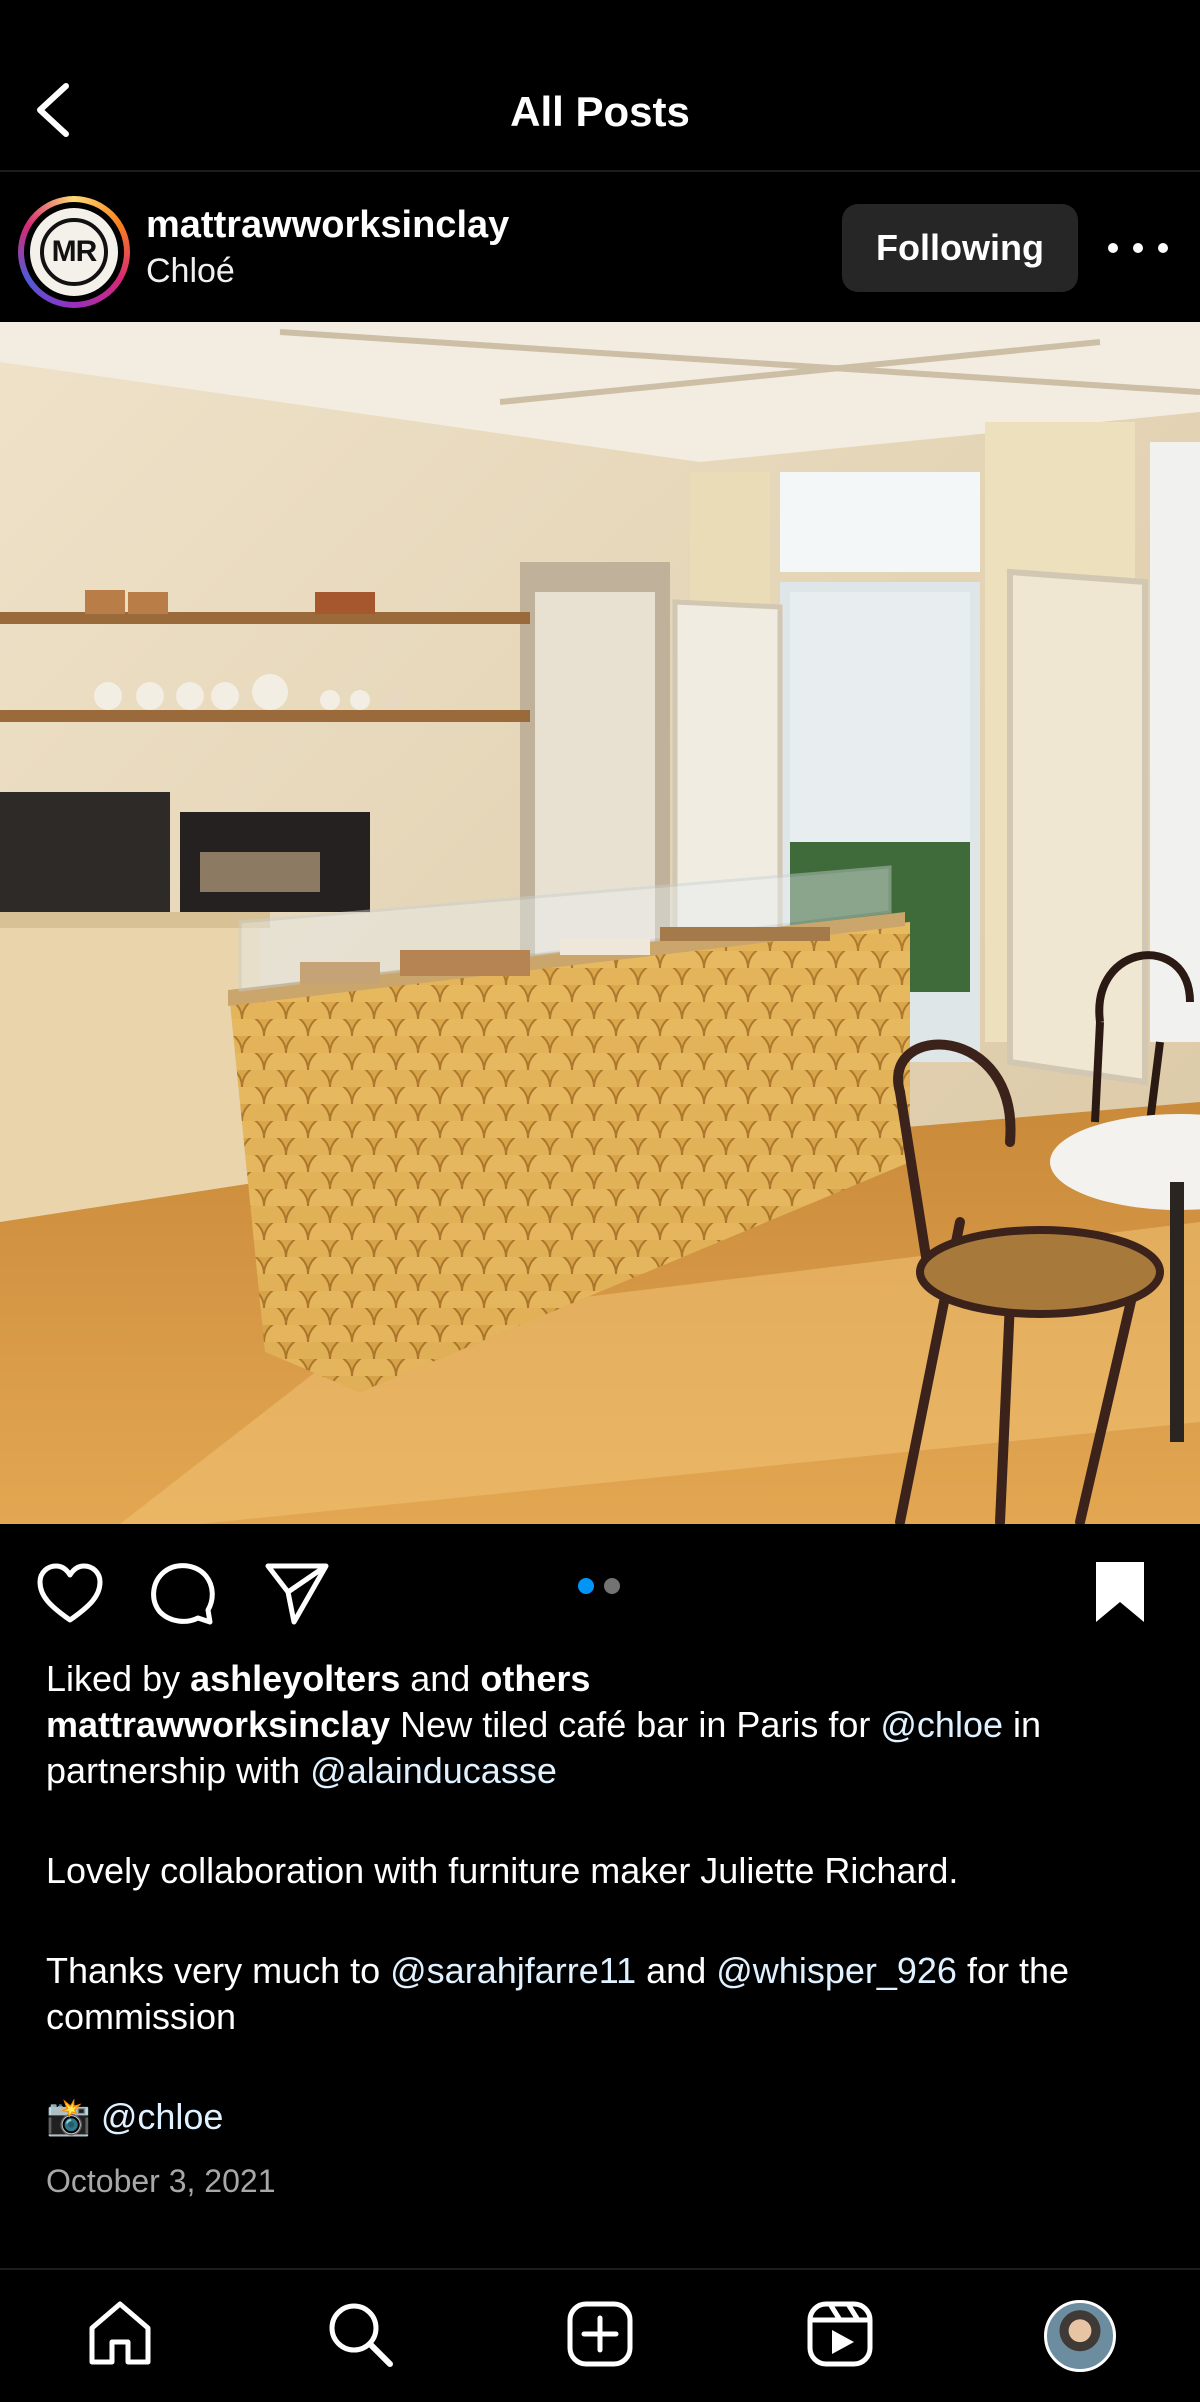 The image size is (1200, 2402). Describe the element at coordinates (941, 1724) in the screenshot. I see `mention-chloe: @chloe` at that location.